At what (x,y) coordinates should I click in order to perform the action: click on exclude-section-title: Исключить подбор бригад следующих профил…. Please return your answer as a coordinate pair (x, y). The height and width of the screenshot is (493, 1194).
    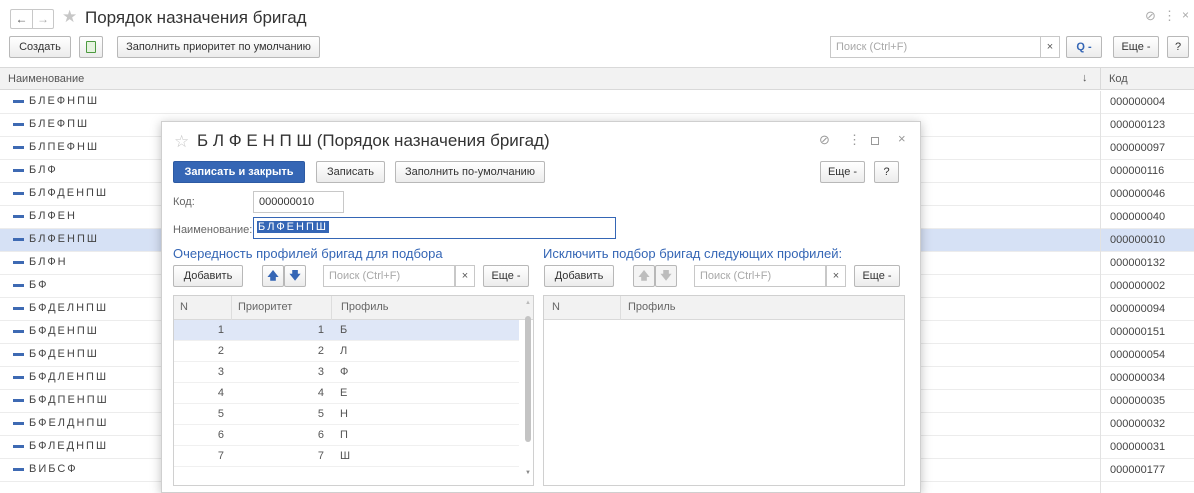
    Looking at the image, I should click on (693, 253).